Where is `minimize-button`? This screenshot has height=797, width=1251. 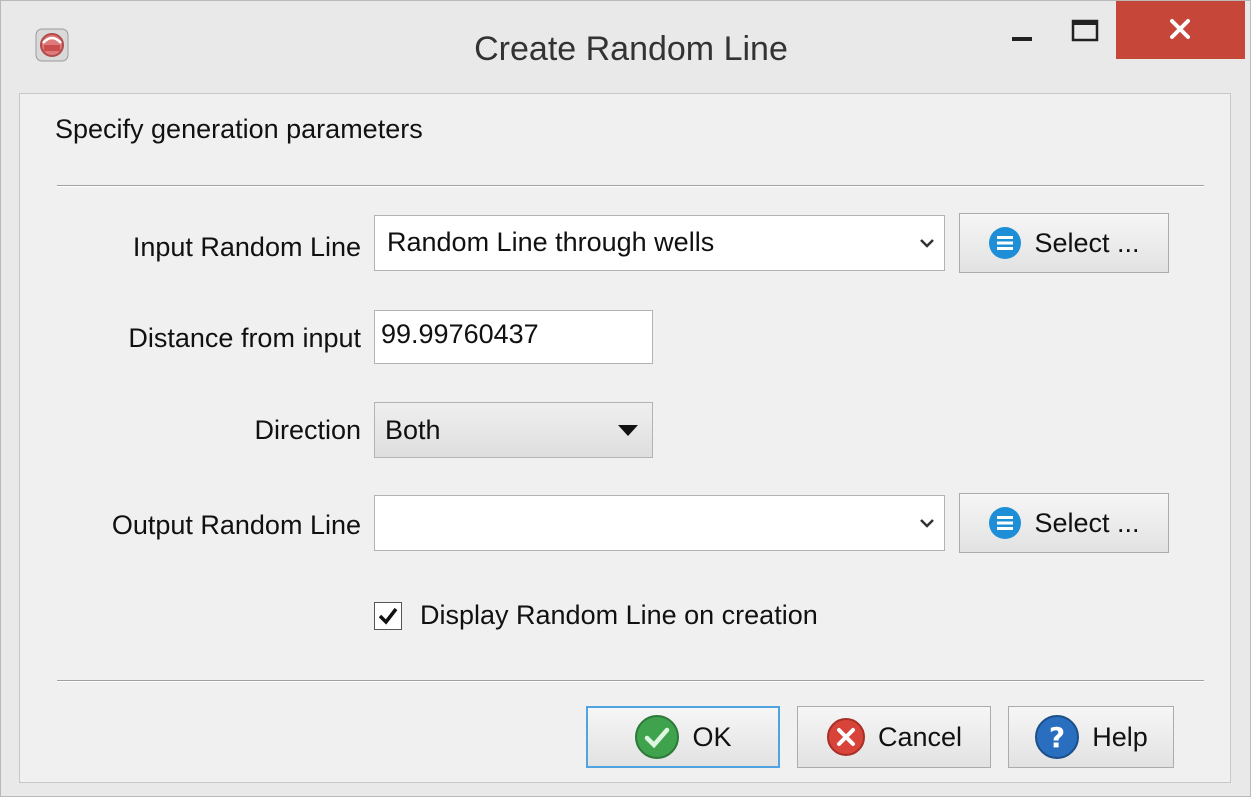
minimize-button is located at coordinates (1024, 30).